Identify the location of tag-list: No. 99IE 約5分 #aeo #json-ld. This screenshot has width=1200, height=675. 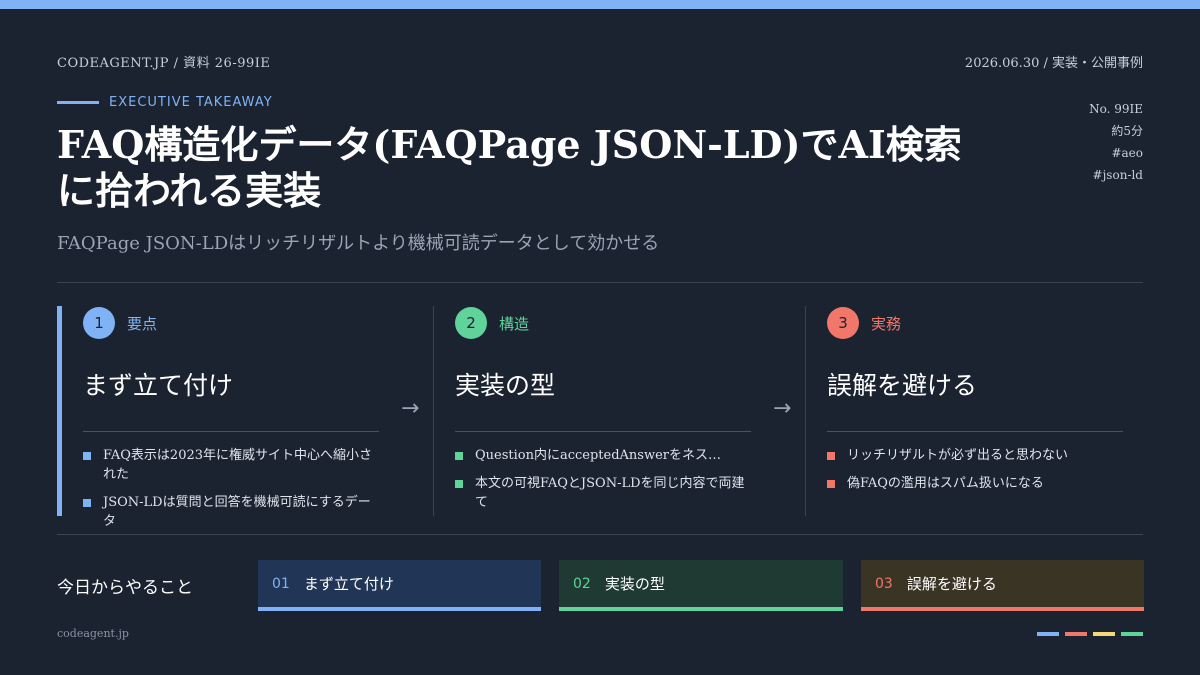
(1116, 142).